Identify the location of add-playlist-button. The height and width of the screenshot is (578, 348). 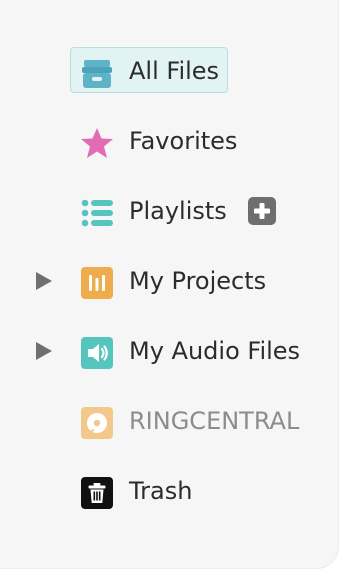
(262, 211).